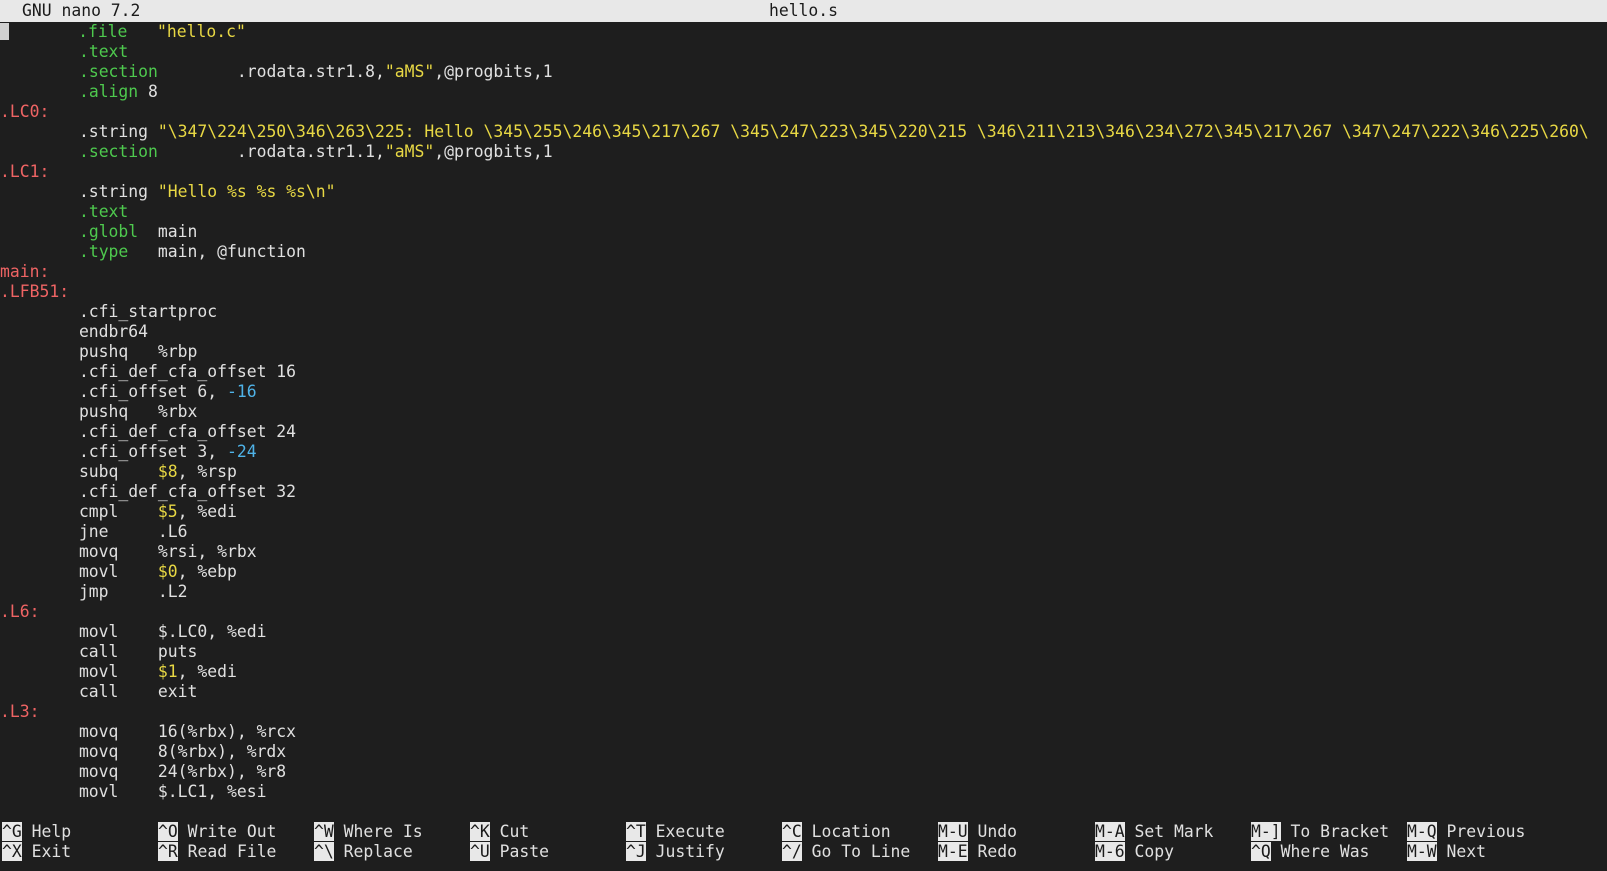 This screenshot has width=1607, height=871. Describe the element at coordinates (803, 252) in the screenshot. I see `code-line: .type main, @function` at that location.